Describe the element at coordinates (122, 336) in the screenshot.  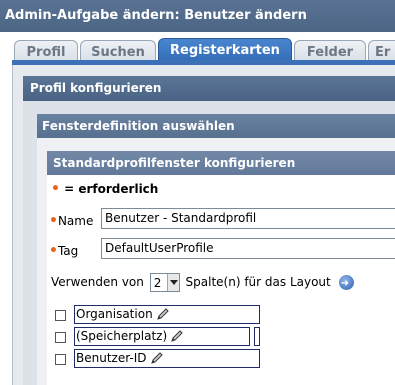
I see `field-item-label: (Speicherplatz)` at that location.